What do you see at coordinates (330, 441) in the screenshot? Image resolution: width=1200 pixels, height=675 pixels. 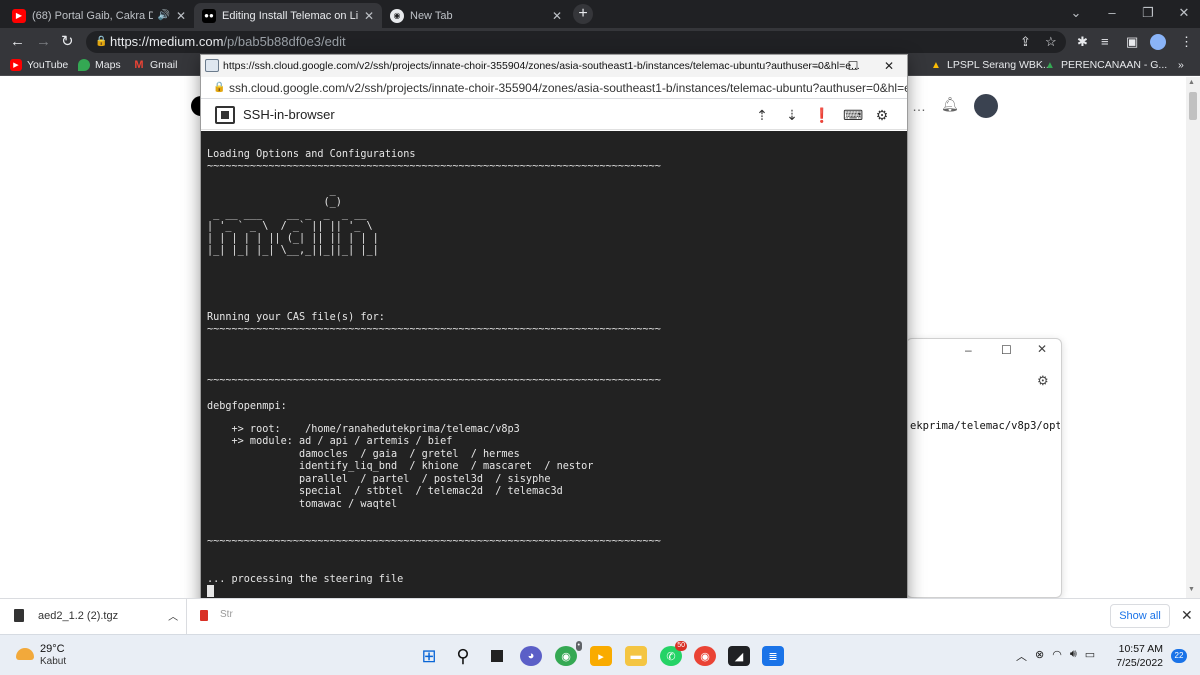 I see `terminal-line: +> module: ad / api / artemis / bief` at bounding box center [330, 441].